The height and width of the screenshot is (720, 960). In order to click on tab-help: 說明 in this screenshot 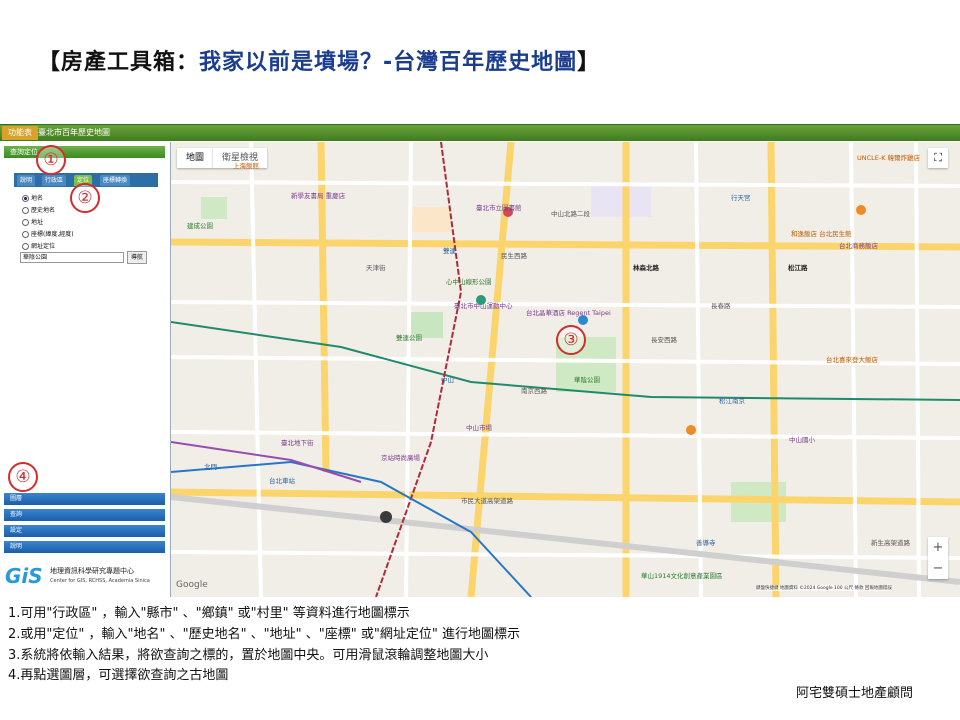, I will do `click(26, 180)`.